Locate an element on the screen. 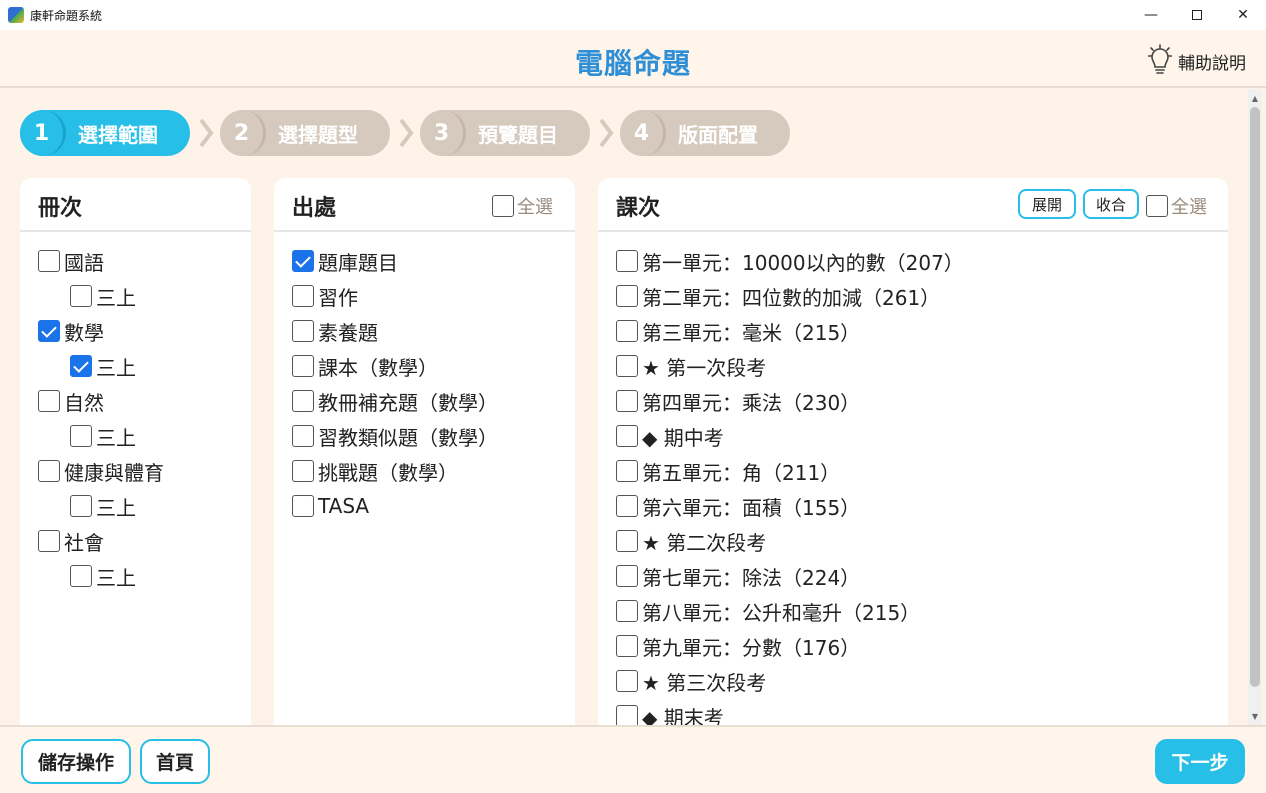 Image resolution: width=1266 pixels, height=793 pixels. step-label: 選擇範圍 is located at coordinates (118, 134).